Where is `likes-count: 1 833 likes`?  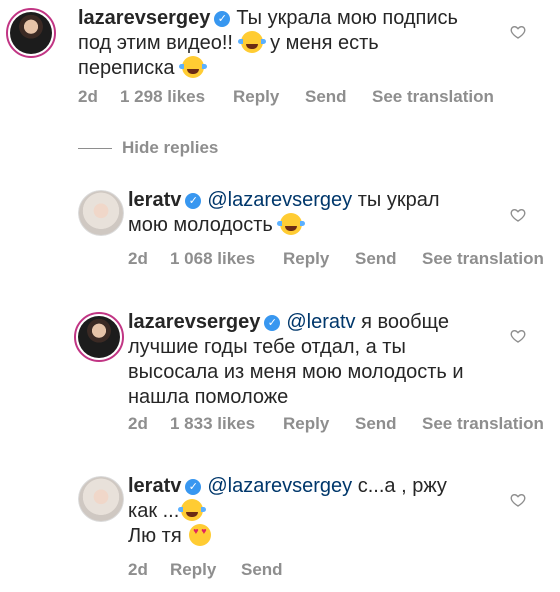
likes-count: 1 833 likes is located at coordinates (212, 424).